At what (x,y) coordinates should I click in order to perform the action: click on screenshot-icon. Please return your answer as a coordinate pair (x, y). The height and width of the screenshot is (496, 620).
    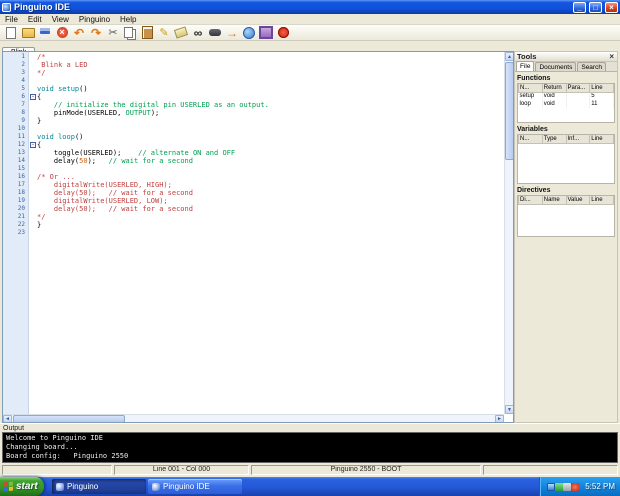
    Looking at the image, I should click on (266, 33).